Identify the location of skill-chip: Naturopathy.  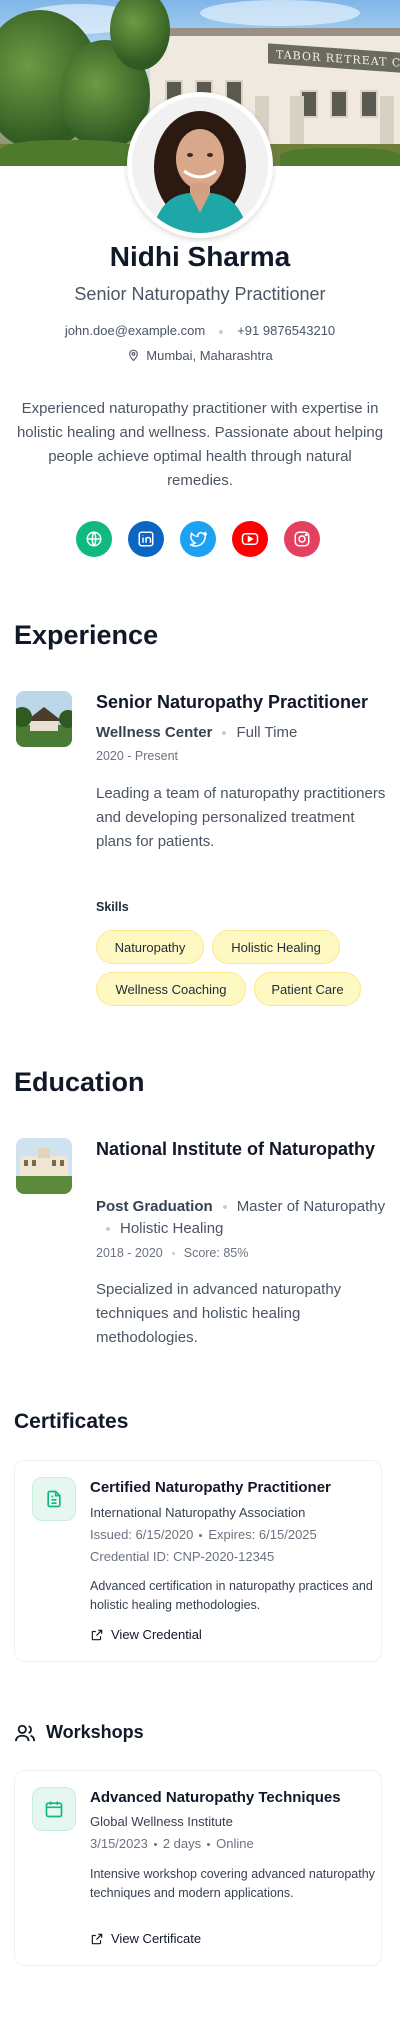
(150, 947).